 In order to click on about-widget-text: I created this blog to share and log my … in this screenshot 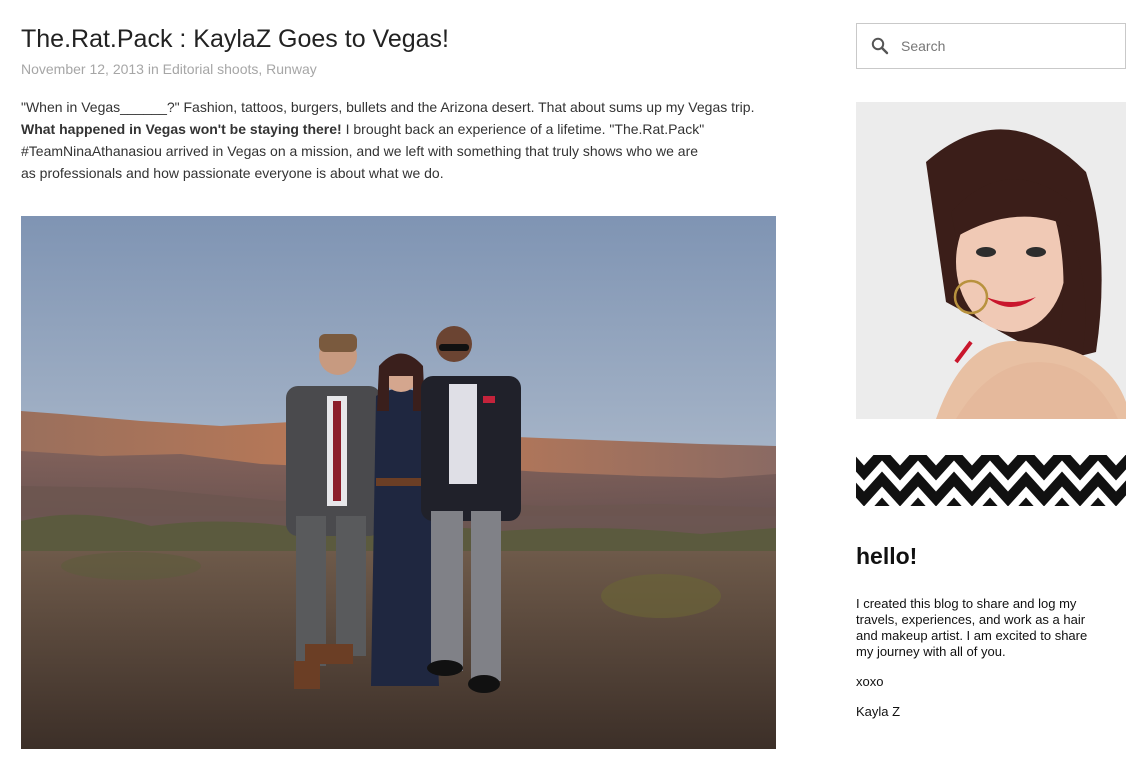, I will do `click(992, 628)`.